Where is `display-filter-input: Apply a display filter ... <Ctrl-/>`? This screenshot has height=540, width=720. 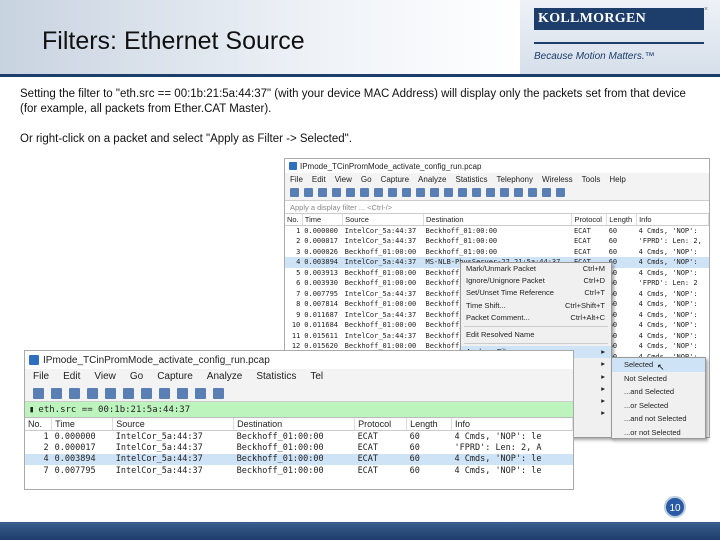
display-filter-input: Apply a display filter ... <Ctrl-/> is located at coordinates (497, 207).